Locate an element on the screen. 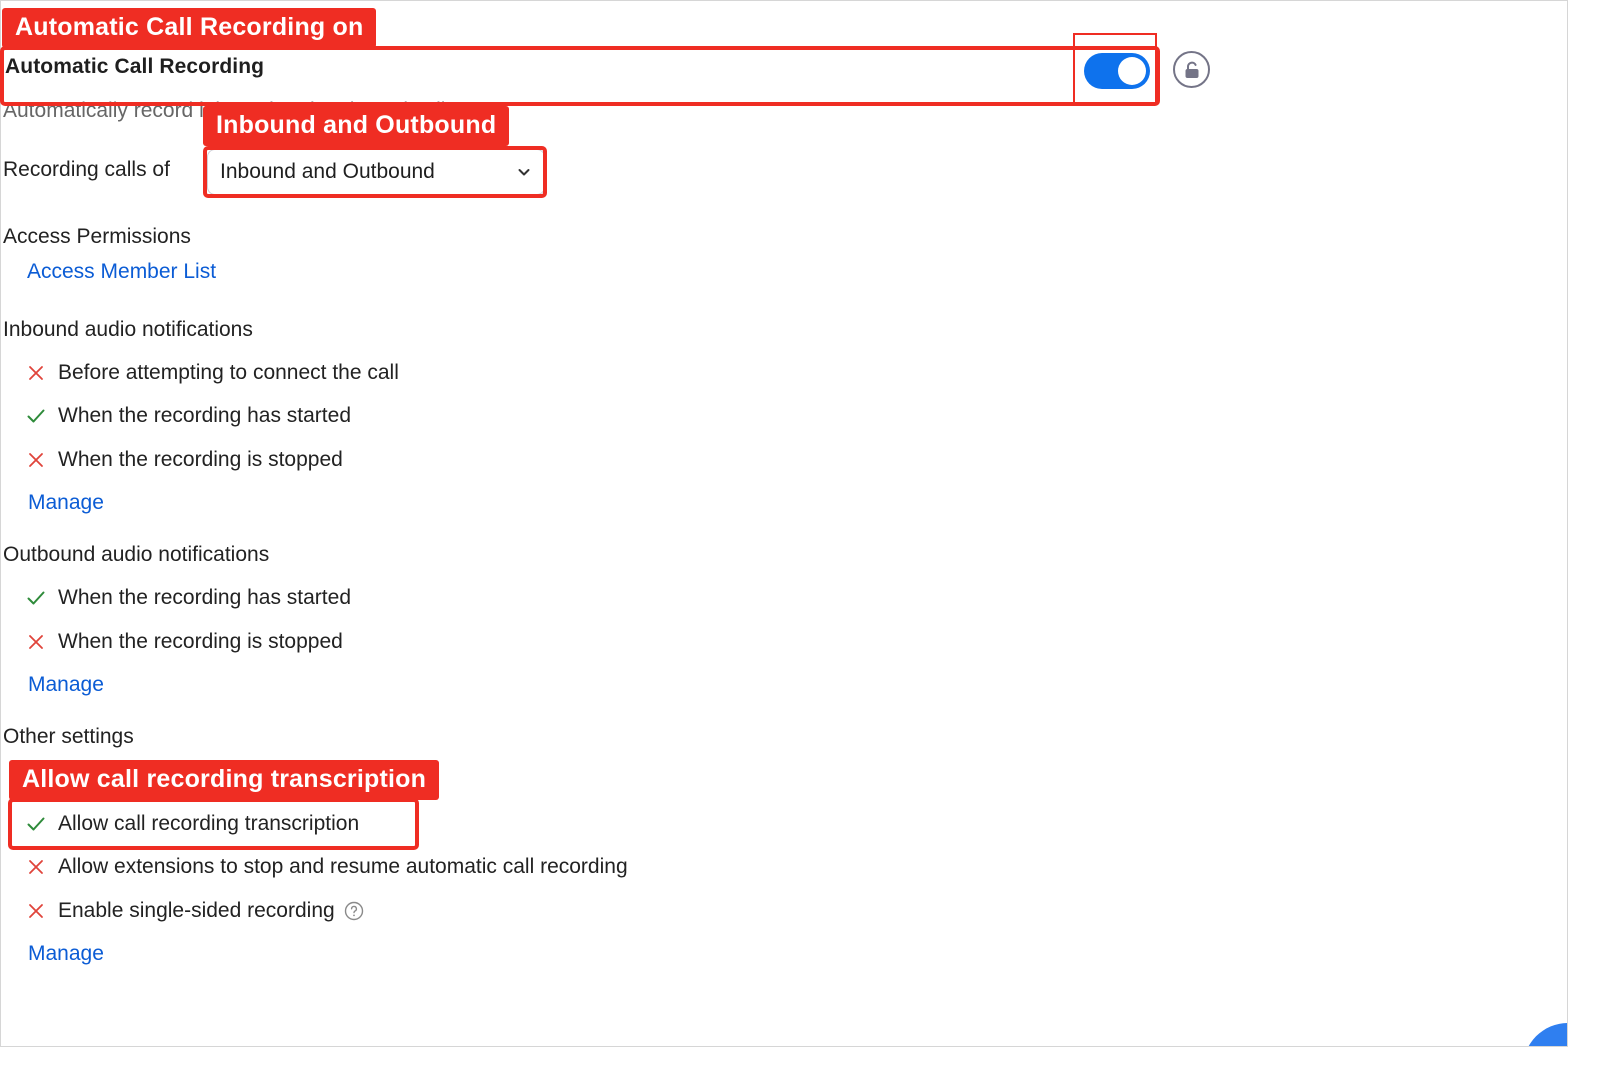  inbound-manage-link: Manage is located at coordinates (66, 503).